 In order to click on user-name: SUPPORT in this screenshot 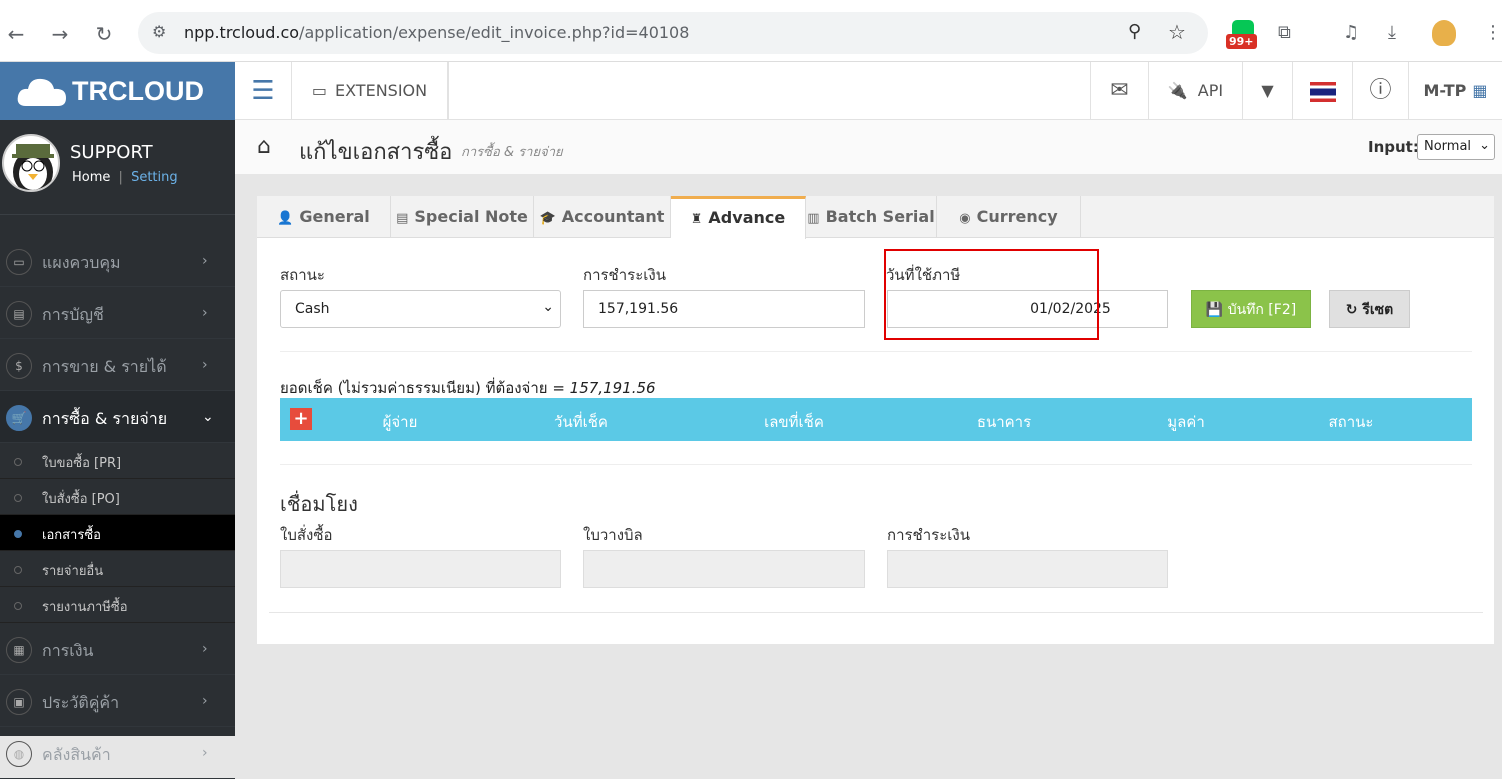, I will do `click(111, 152)`.